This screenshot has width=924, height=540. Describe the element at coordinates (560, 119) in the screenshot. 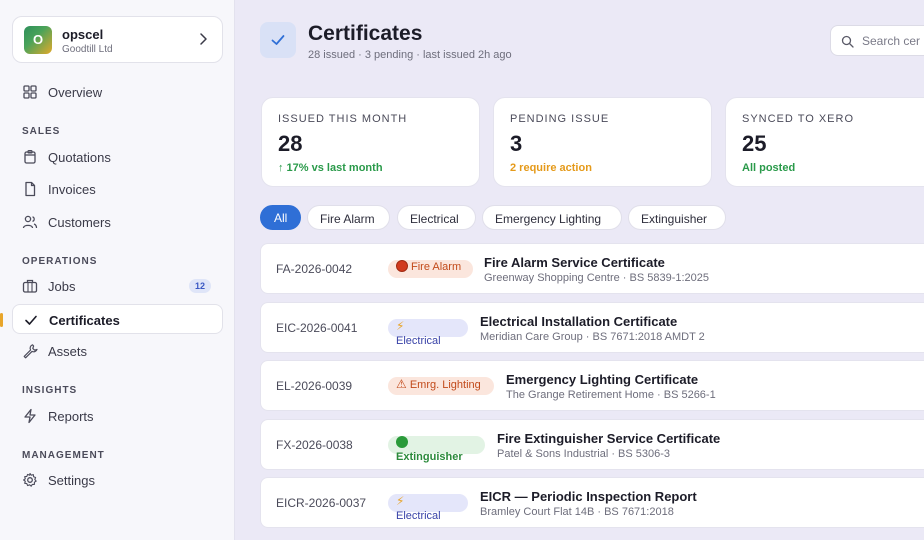

I see `stat-label: PENDING ISSUE` at that location.